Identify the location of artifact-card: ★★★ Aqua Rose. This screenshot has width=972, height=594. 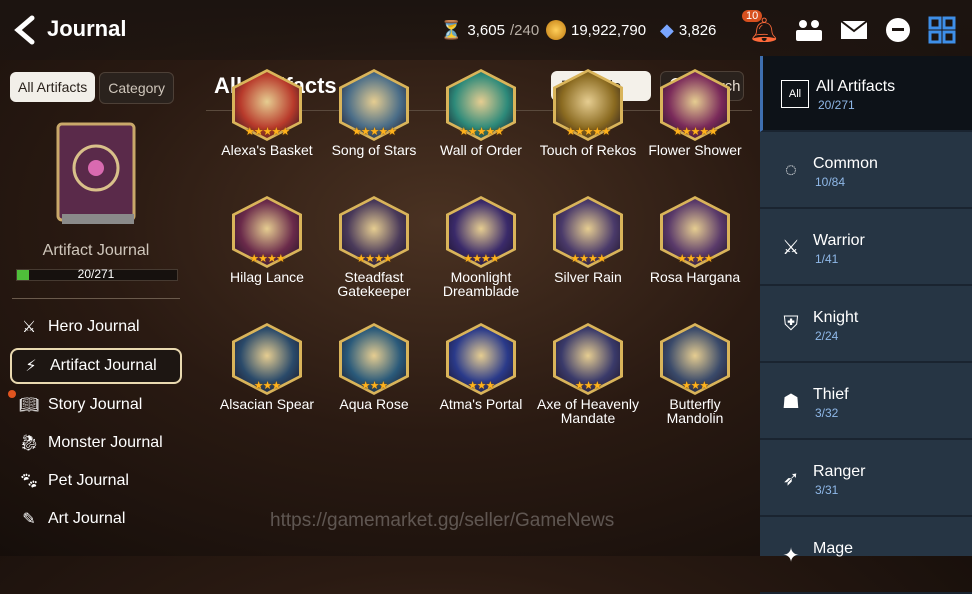
(374, 377).